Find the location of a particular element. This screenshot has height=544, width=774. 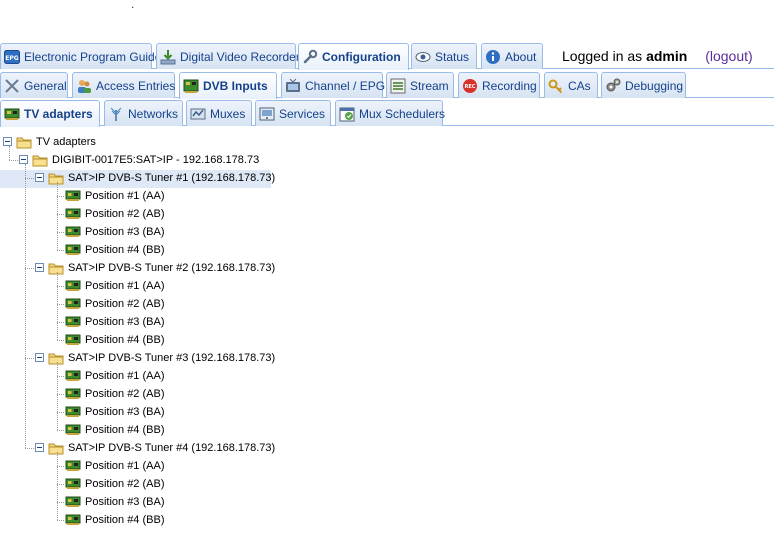

tab-cas: CAs is located at coordinates (571, 85).